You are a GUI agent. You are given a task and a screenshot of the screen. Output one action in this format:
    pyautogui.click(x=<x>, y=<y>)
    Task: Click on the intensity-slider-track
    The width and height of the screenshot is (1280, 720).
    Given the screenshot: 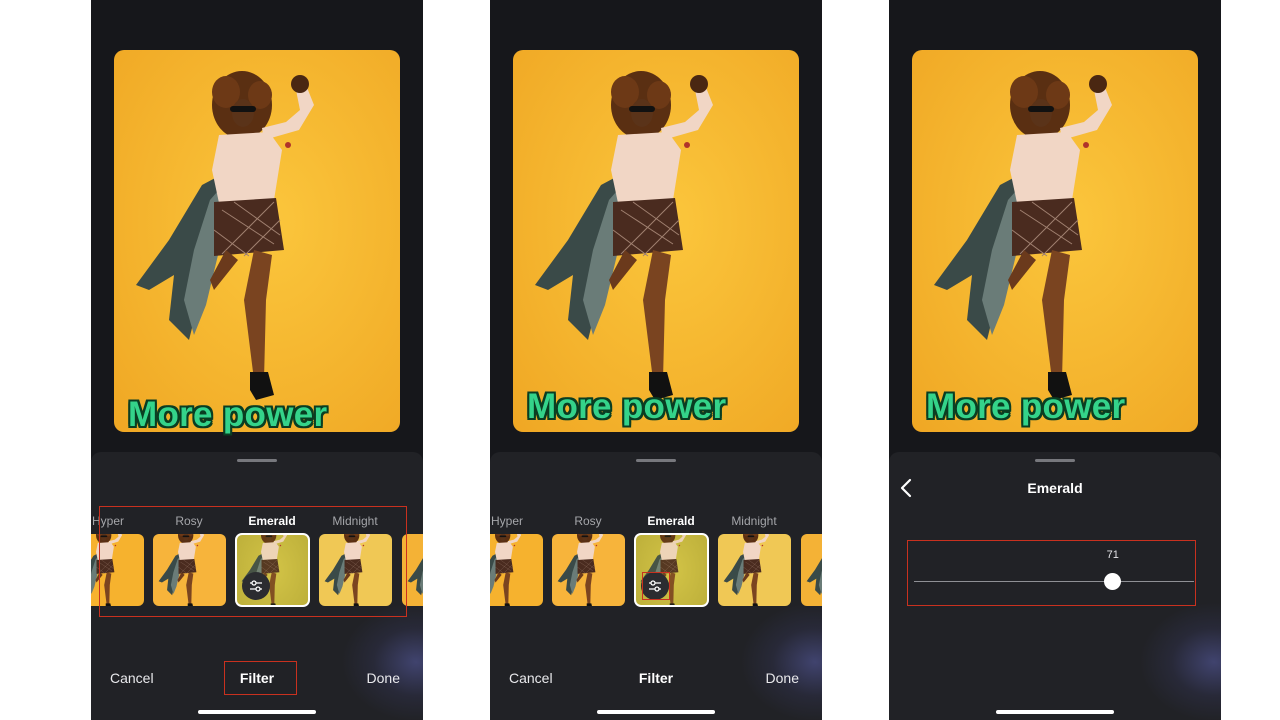 What is the action you would take?
    pyautogui.click(x=1054, y=581)
    